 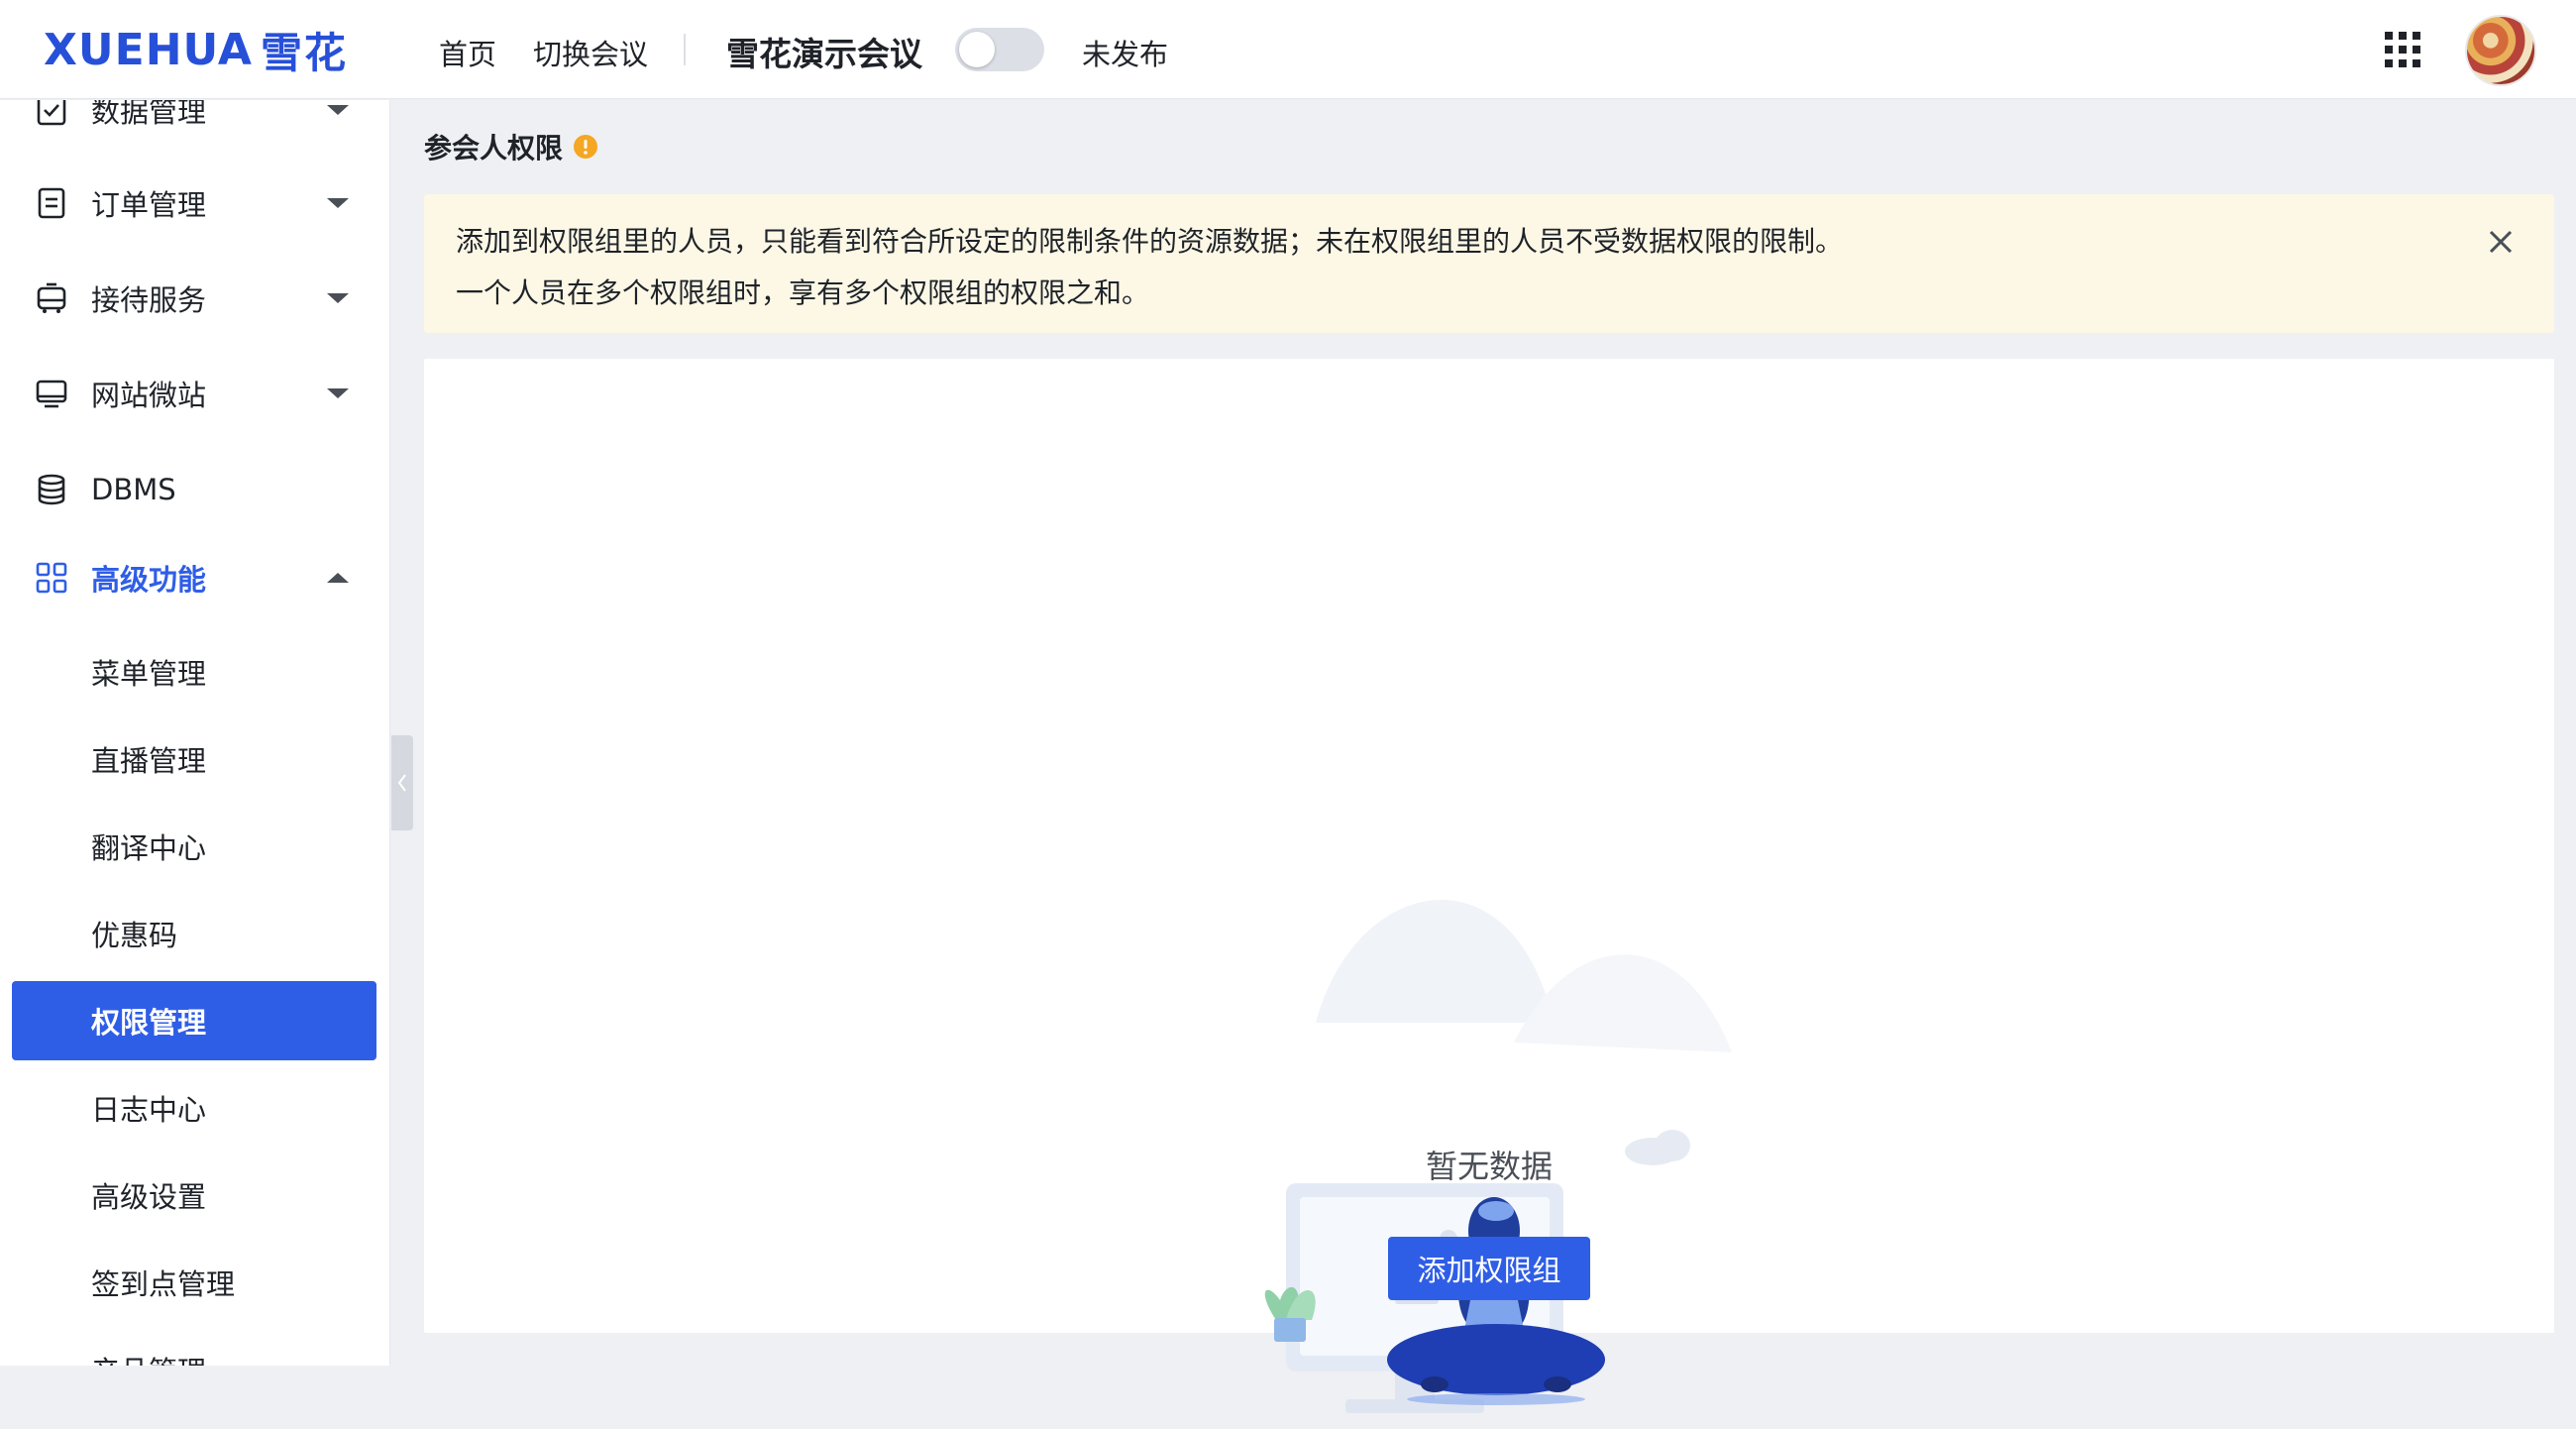 What do you see at coordinates (2500, 51) in the screenshot?
I see `user-avatar` at bounding box center [2500, 51].